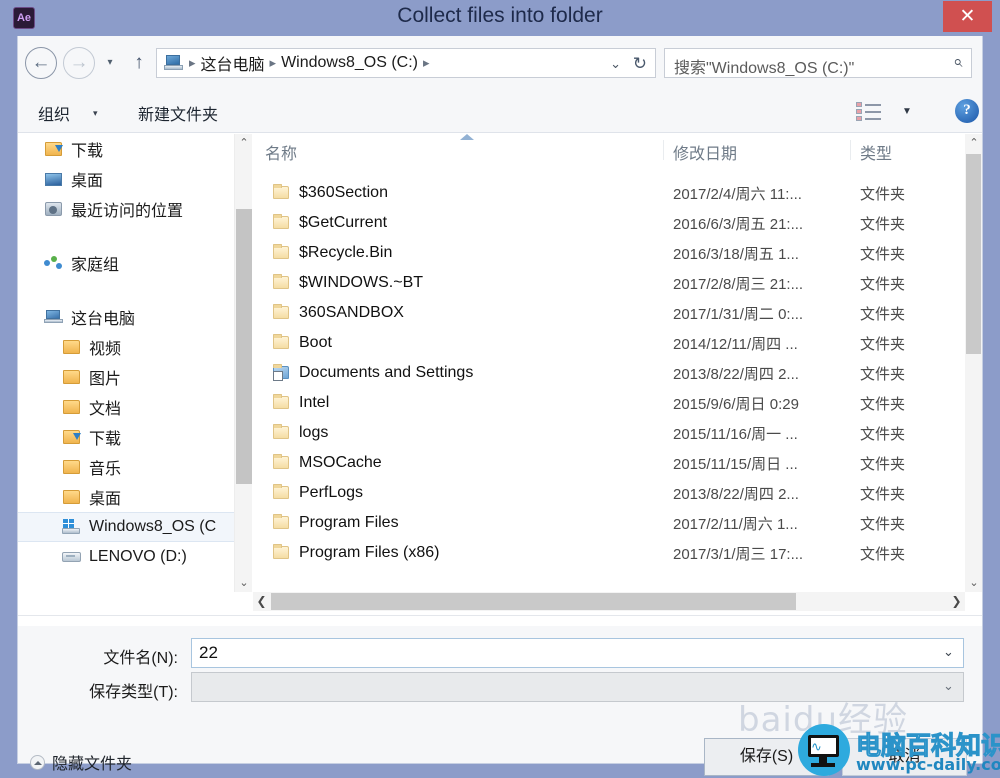  Describe the element at coordinates (609, 403) in the screenshot. I see `table-row: Intel 2015/9/6/周日 0:29 文件夹` at that location.